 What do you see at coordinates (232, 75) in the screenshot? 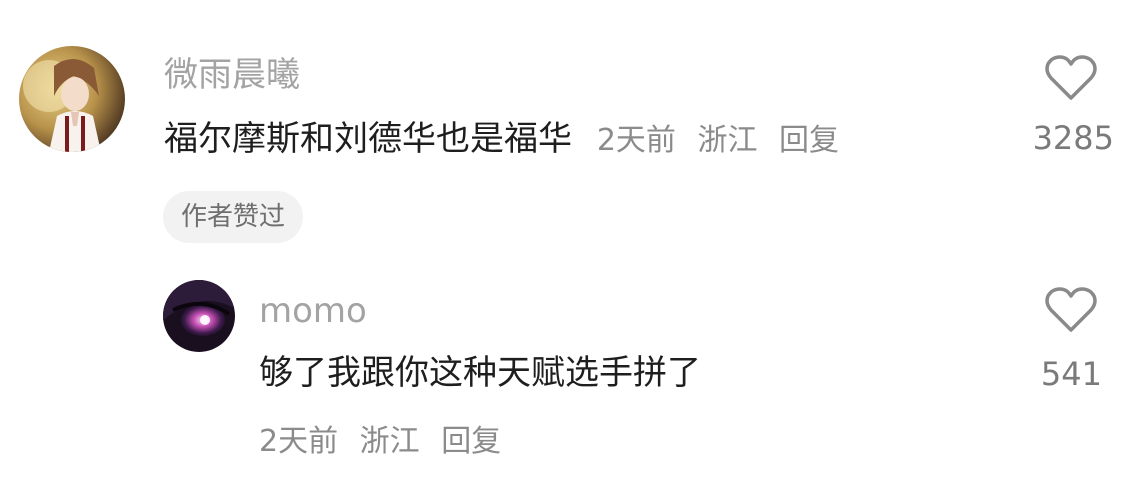
I see `username: 微雨晨曦` at bounding box center [232, 75].